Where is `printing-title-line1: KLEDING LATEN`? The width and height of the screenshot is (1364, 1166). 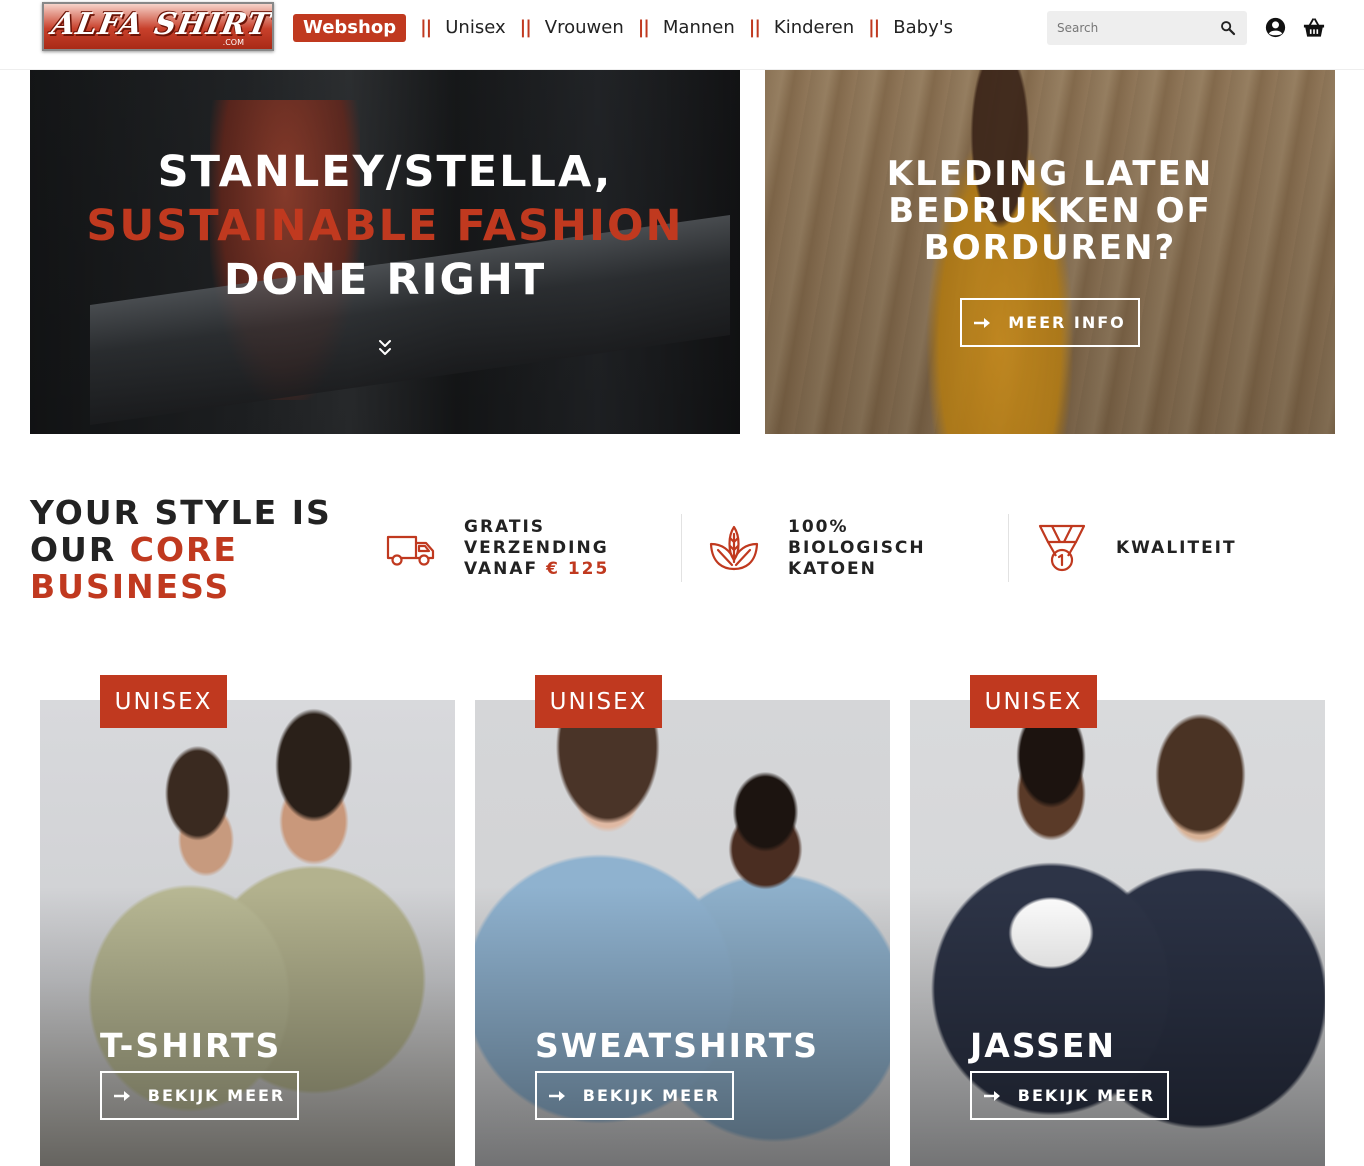 printing-title-line1: KLEDING LATEN is located at coordinates (1050, 174).